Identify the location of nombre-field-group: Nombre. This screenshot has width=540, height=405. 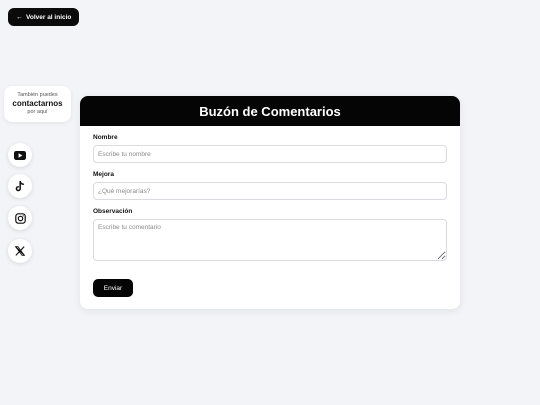
(270, 148).